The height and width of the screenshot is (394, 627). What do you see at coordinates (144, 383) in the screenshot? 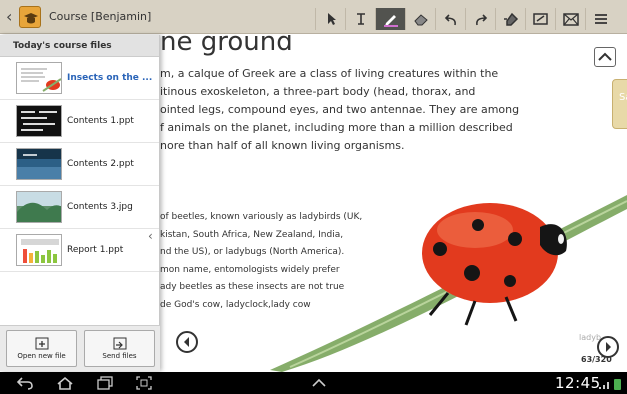
I see `screenshot-icon` at bounding box center [144, 383].